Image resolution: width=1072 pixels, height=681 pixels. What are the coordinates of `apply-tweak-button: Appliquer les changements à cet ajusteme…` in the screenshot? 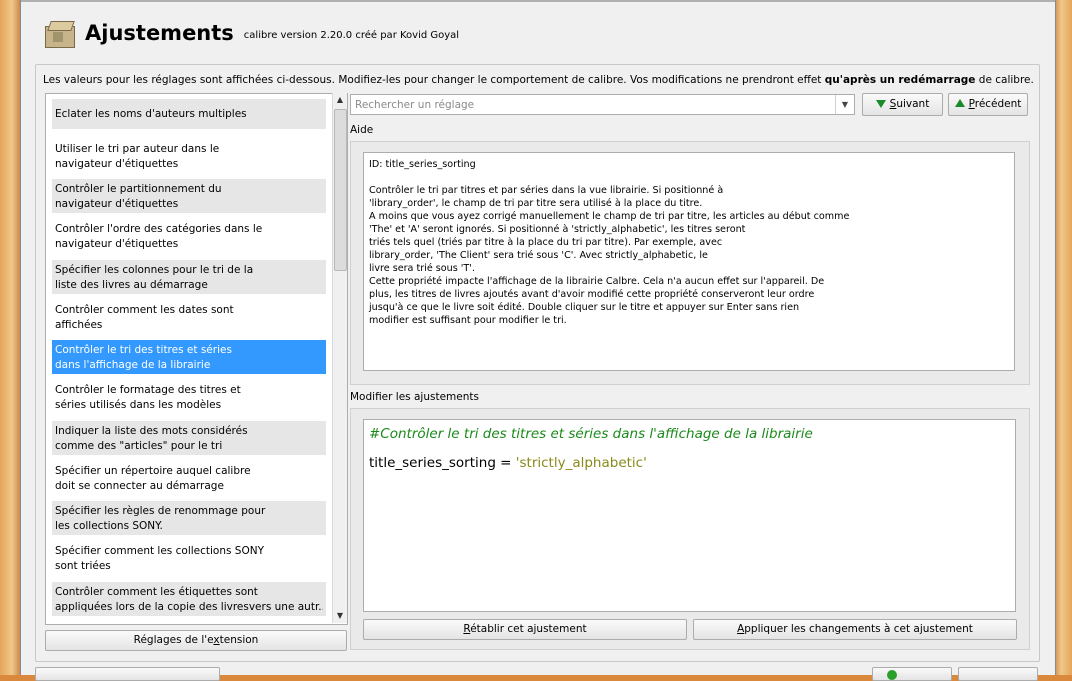 It's located at (855, 629).